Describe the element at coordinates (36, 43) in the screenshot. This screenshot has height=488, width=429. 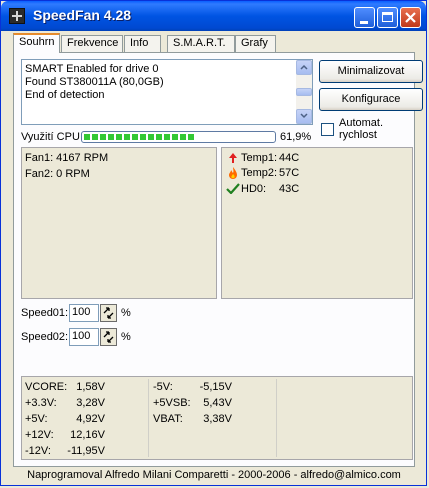
I see `tab-souhrn: Souhrn` at that location.